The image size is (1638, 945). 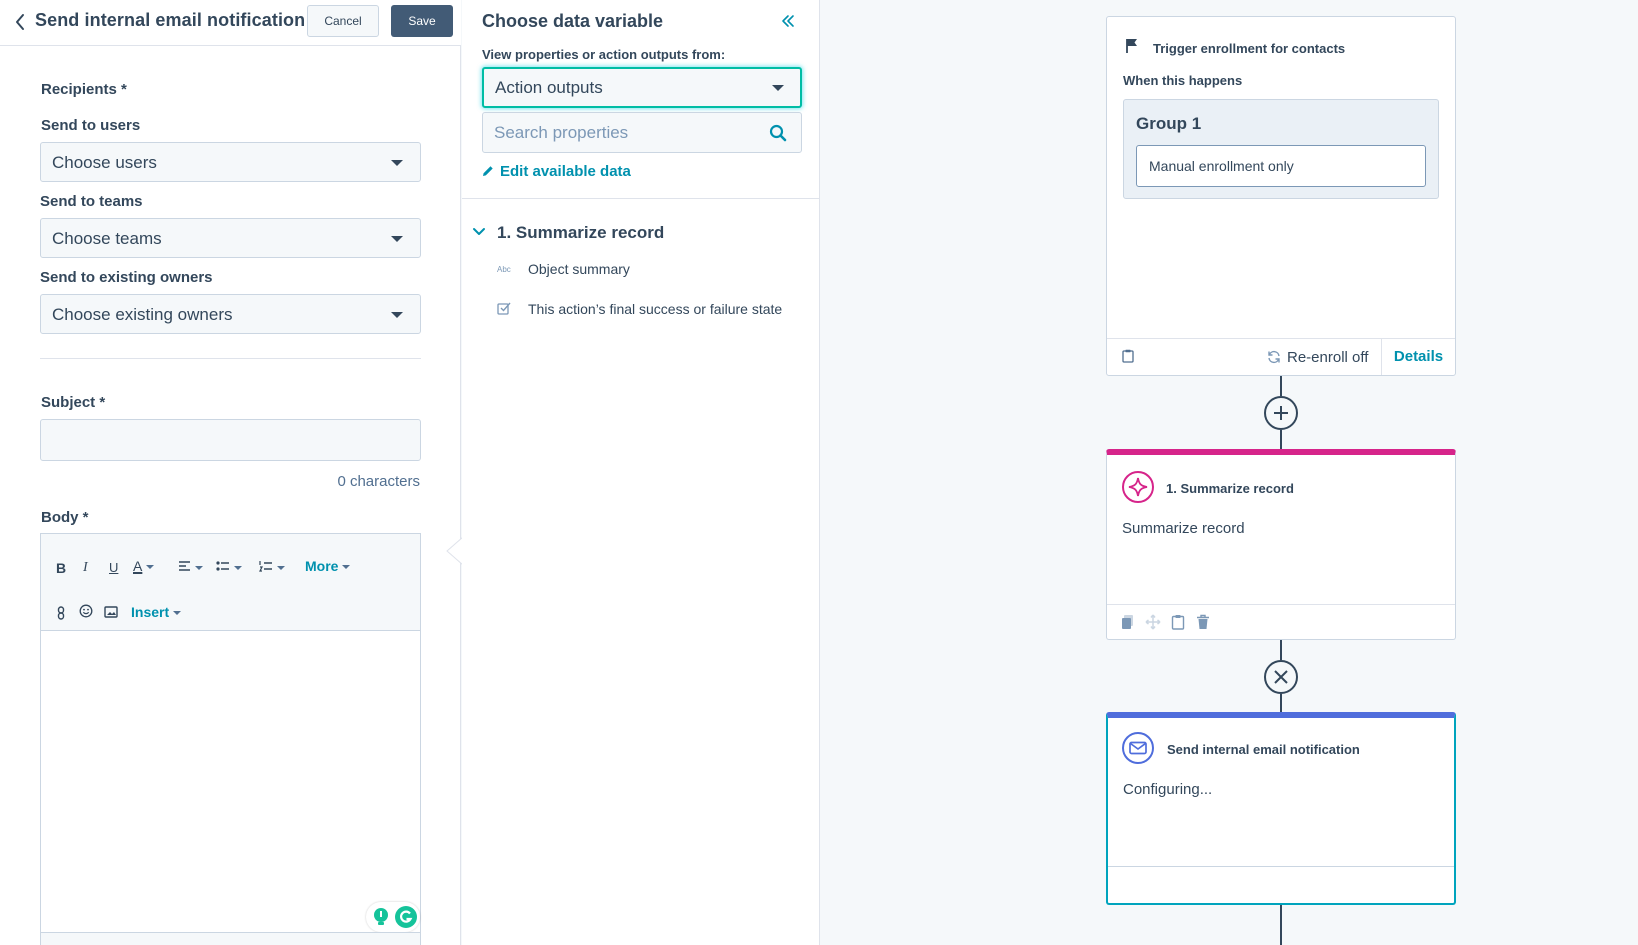 What do you see at coordinates (1281, 166) in the screenshot?
I see `filter-criteria: Manual enrollment only` at bounding box center [1281, 166].